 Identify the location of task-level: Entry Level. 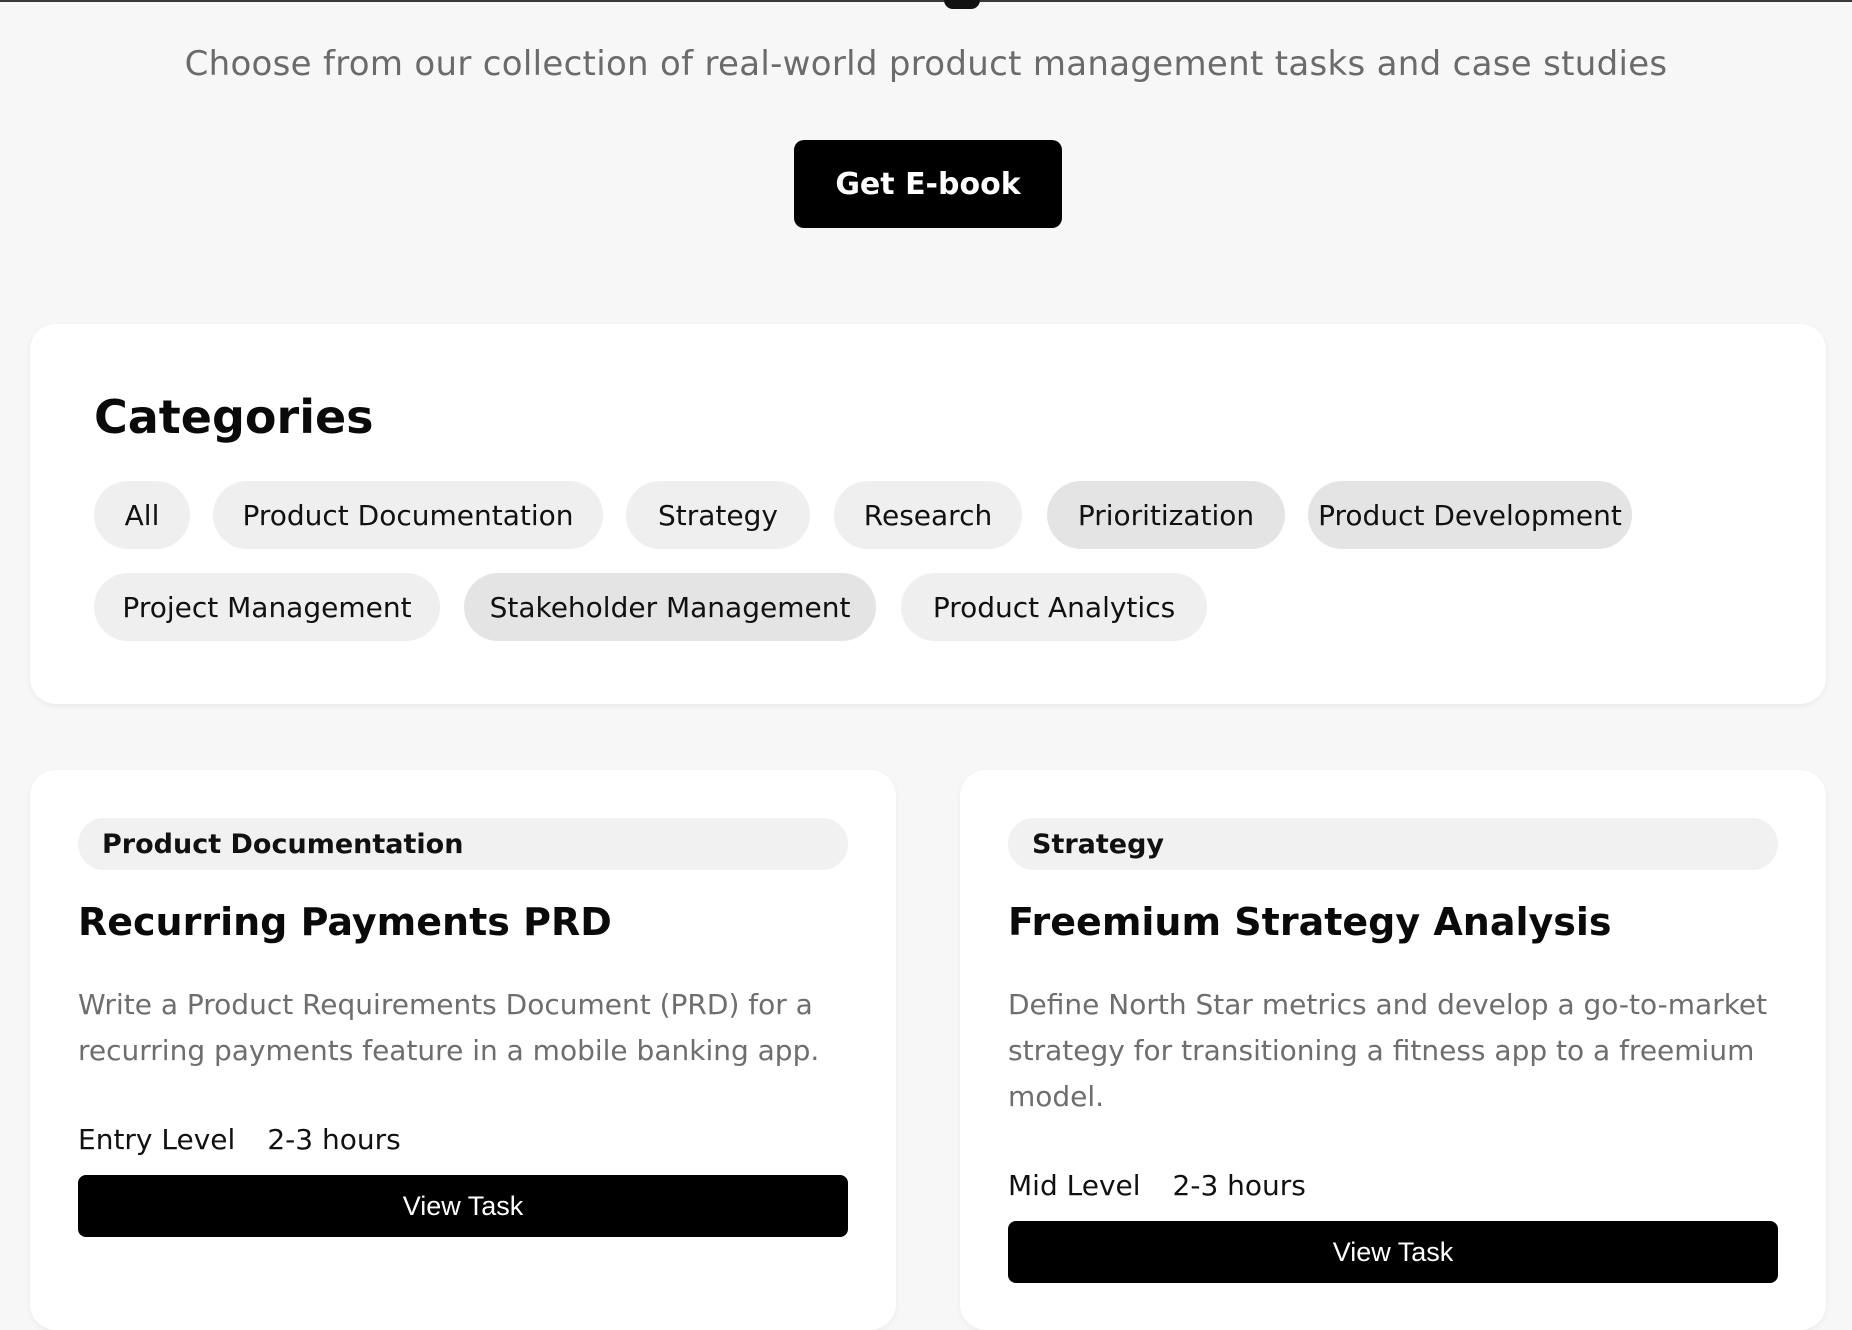
(157, 1139).